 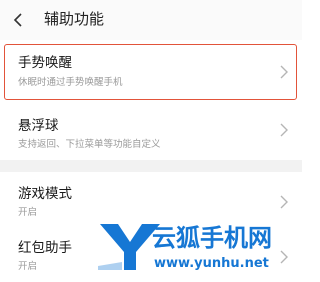 What do you see at coordinates (74, 19) in the screenshot?
I see `page-title: 辅助功能` at bounding box center [74, 19].